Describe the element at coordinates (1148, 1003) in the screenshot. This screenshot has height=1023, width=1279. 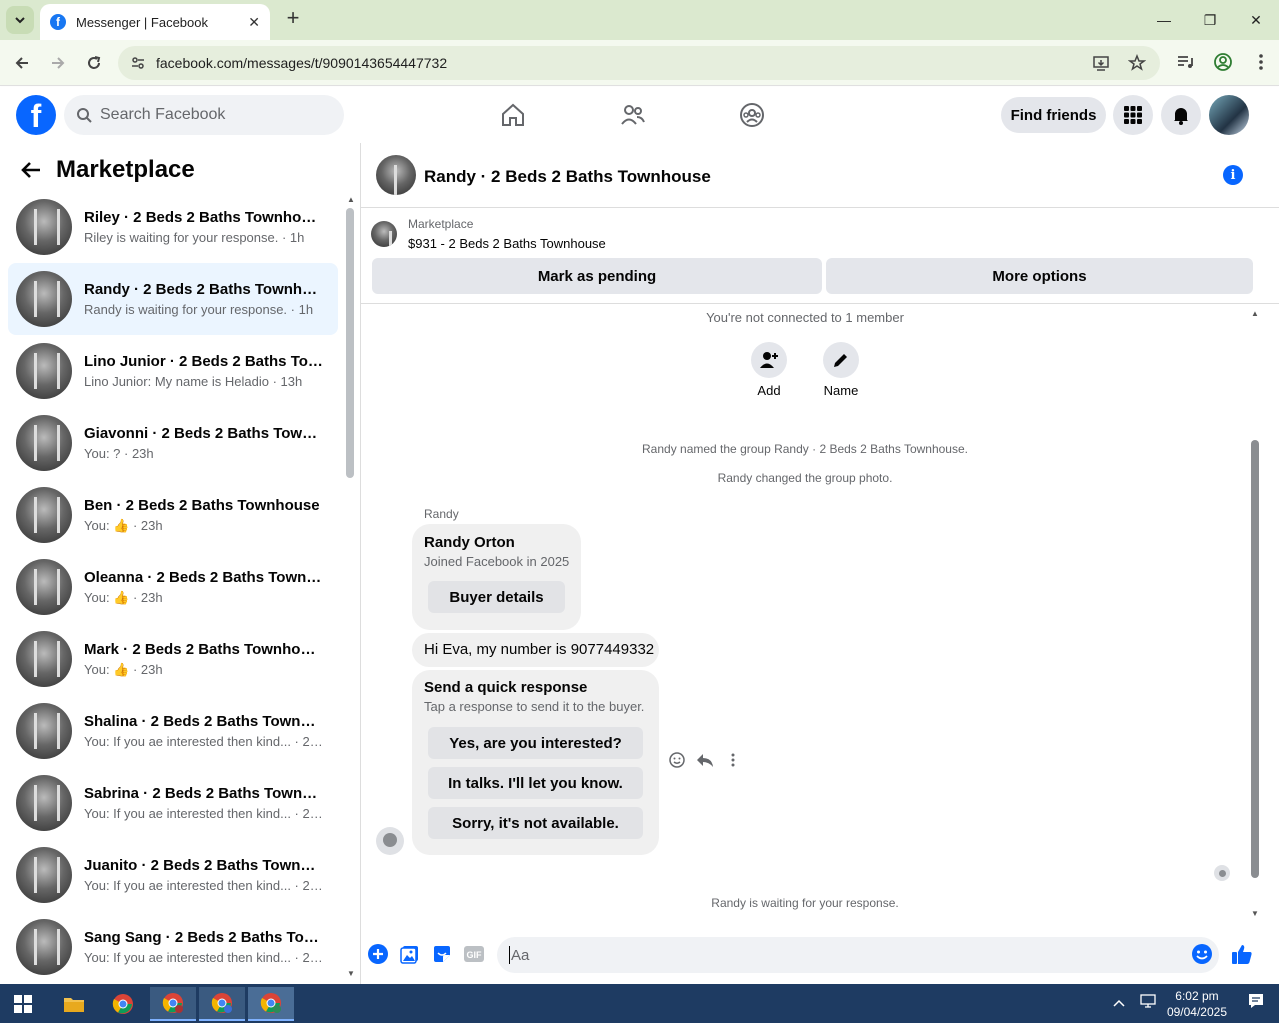
I see `network-icon` at that location.